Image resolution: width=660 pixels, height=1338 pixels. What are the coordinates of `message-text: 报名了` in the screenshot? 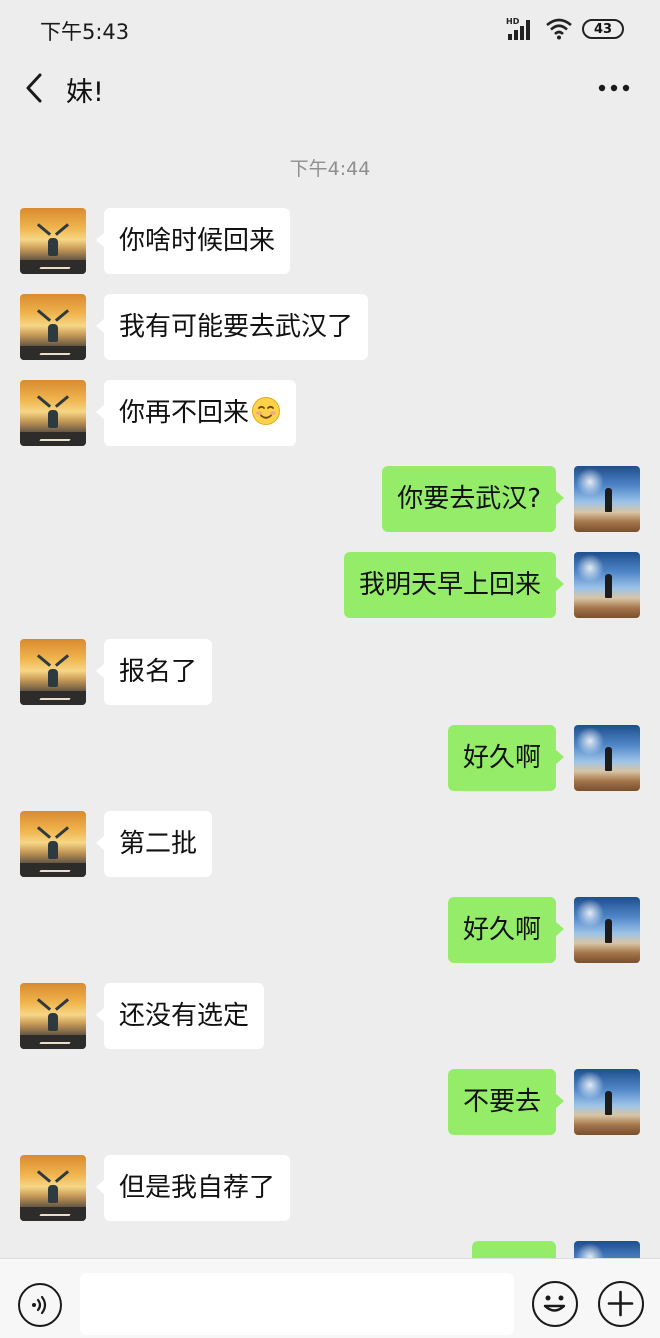 It's located at (158, 672).